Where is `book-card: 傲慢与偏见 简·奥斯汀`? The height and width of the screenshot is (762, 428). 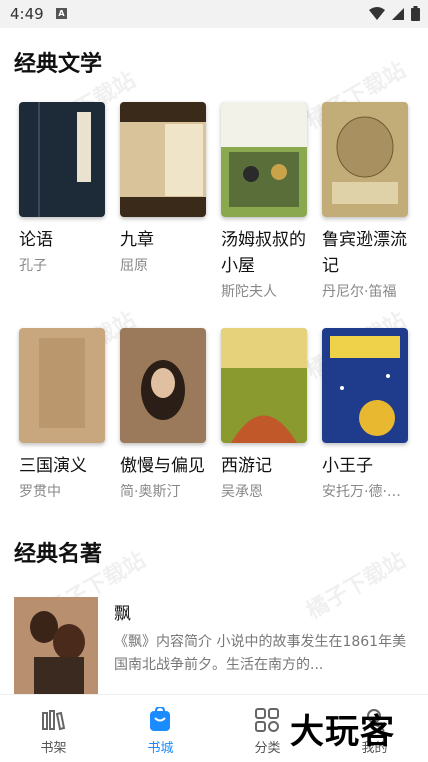 book-card: 傲慢与偏见 简·奥斯汀 is located at coordinates (166, 414).